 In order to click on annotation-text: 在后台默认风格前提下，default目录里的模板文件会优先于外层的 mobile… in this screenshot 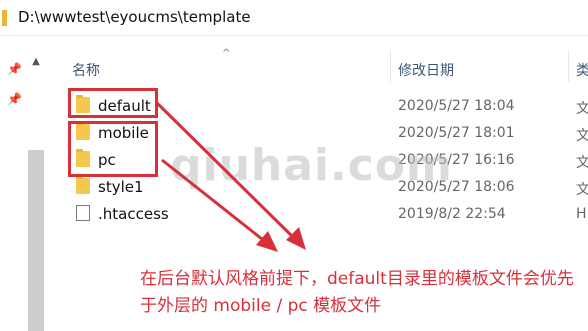, I will do `click(357, 292)`.